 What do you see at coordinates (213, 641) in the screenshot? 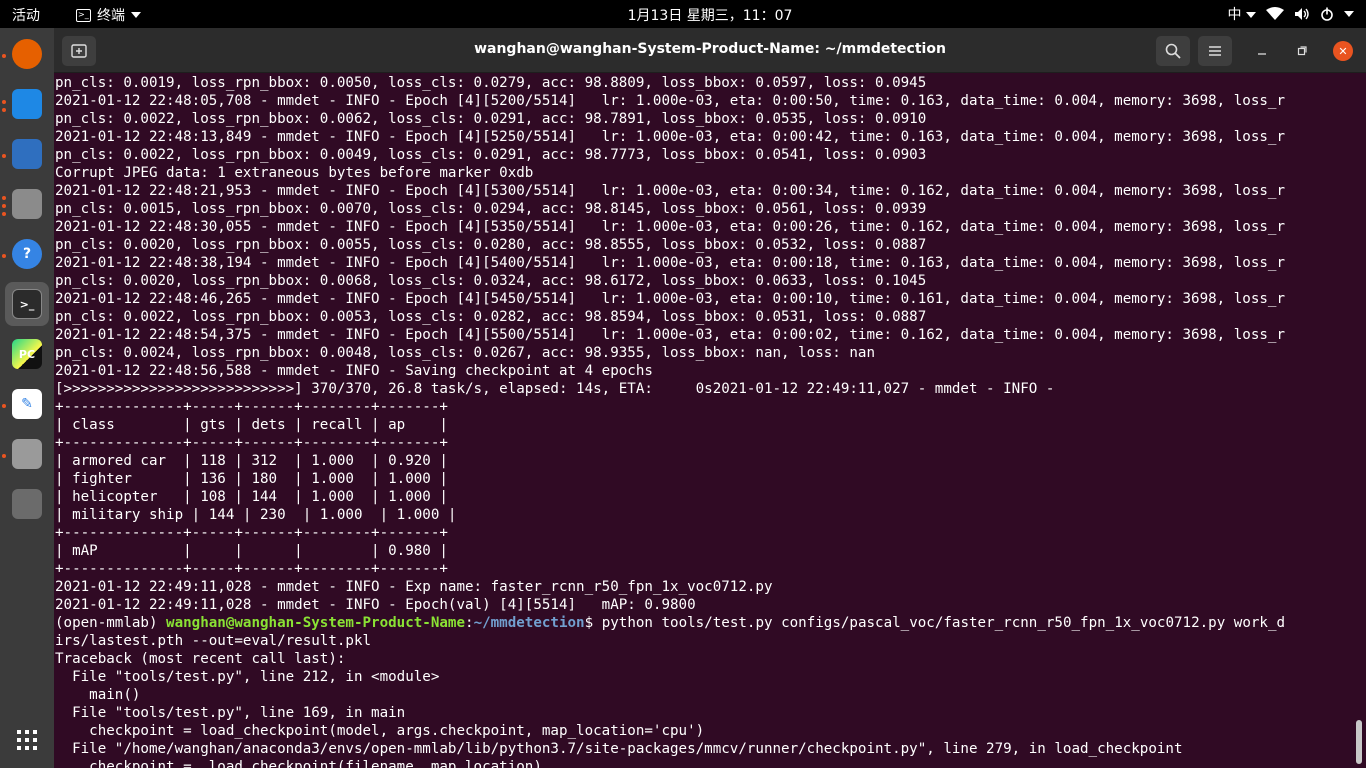
I see `terminal-line: irs/lastest.pth --out=eval/result.pkl` at bounding box center [213, 641].